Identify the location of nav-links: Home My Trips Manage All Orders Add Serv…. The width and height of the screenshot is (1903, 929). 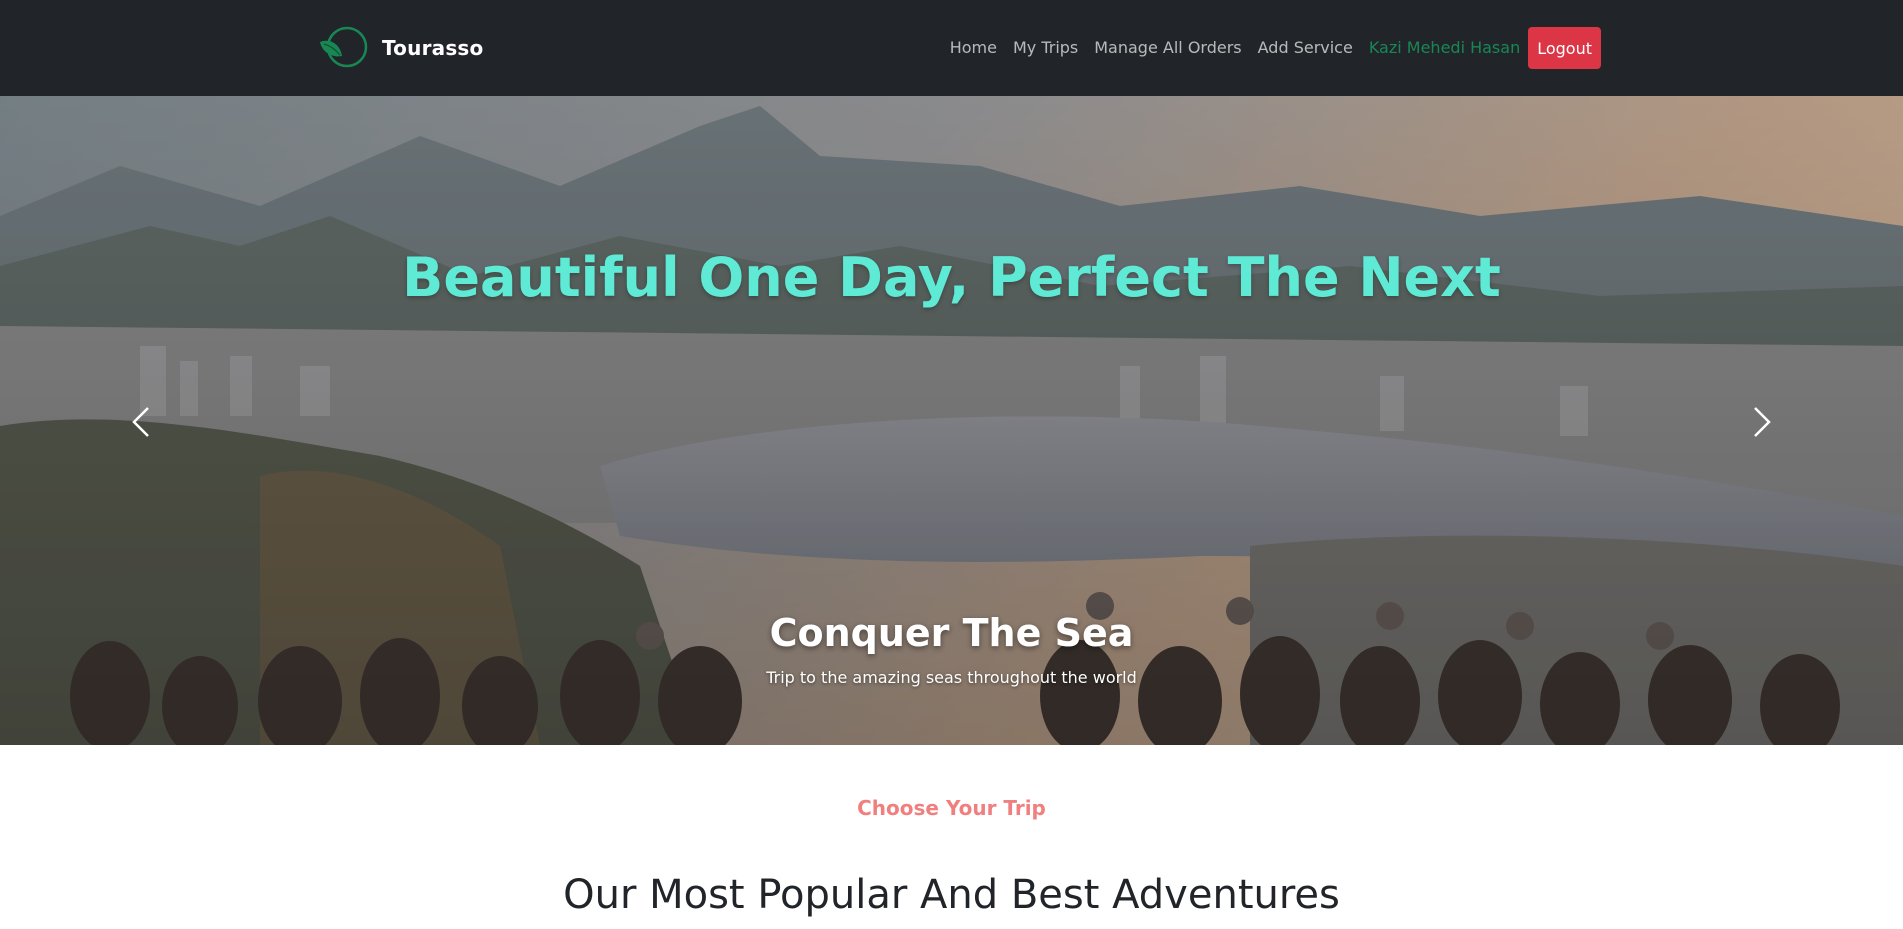
(1271, 48).